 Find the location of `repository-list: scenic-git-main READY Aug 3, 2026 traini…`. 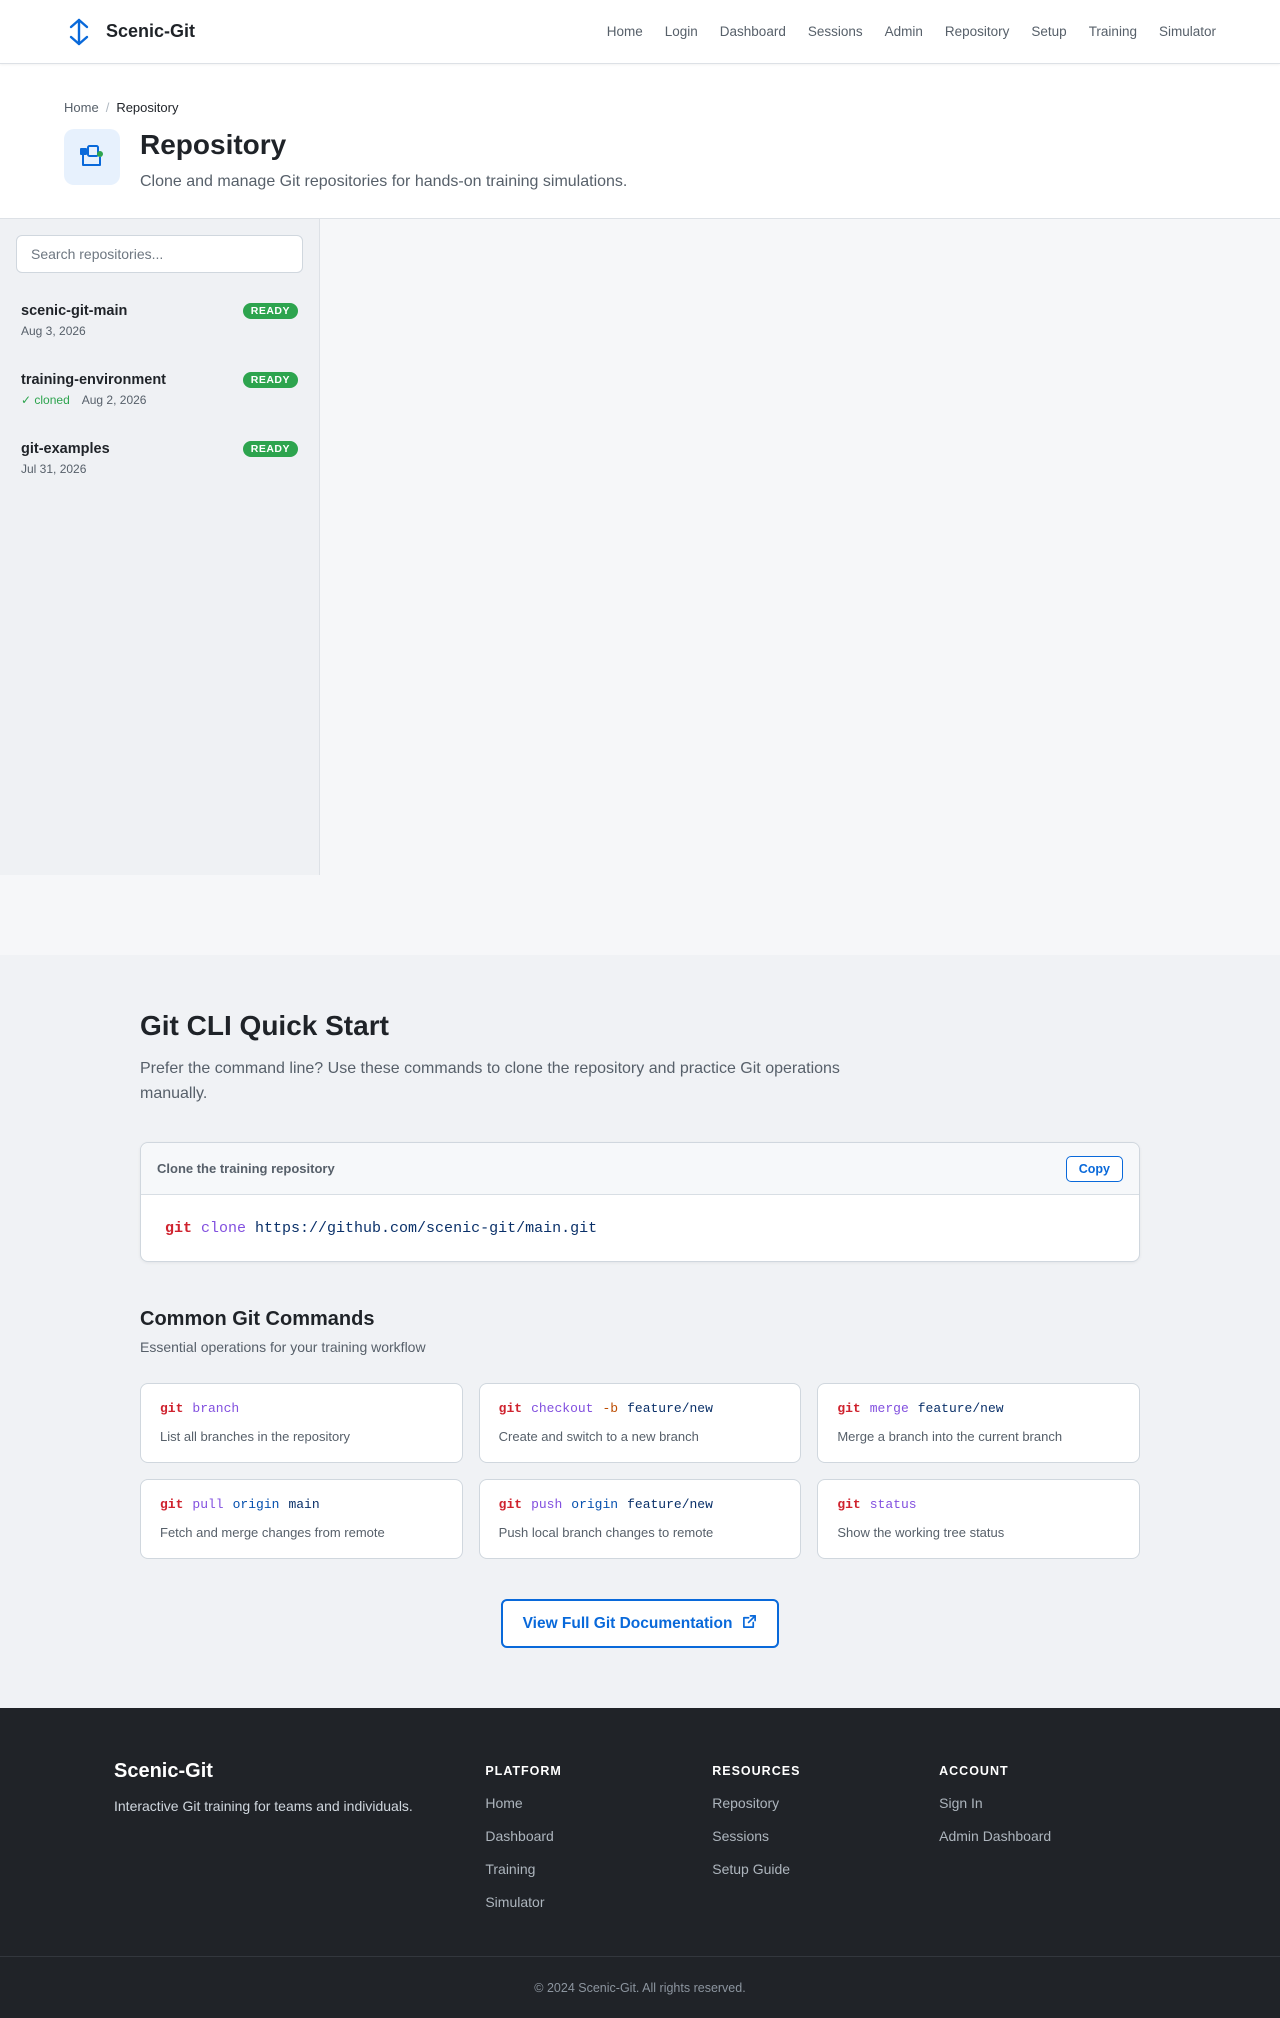

repository-list: scenic-git-main READY Aug 3, 2026 traini… is located at coordinates (159, 392).